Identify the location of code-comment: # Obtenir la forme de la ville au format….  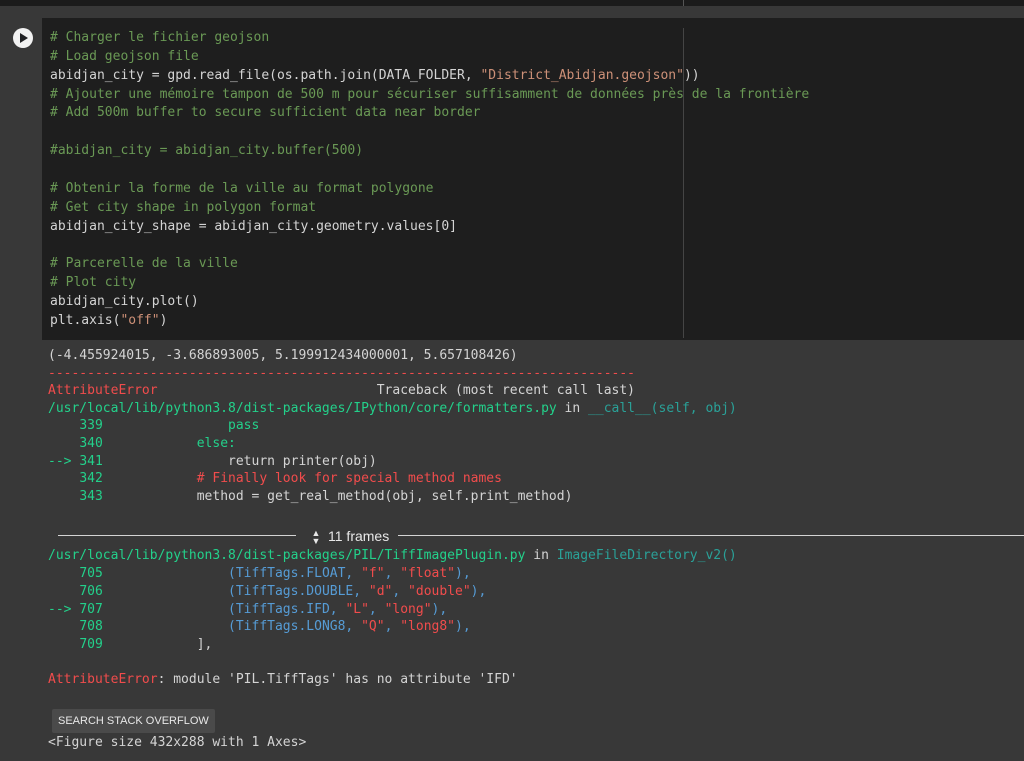
(242, 188).